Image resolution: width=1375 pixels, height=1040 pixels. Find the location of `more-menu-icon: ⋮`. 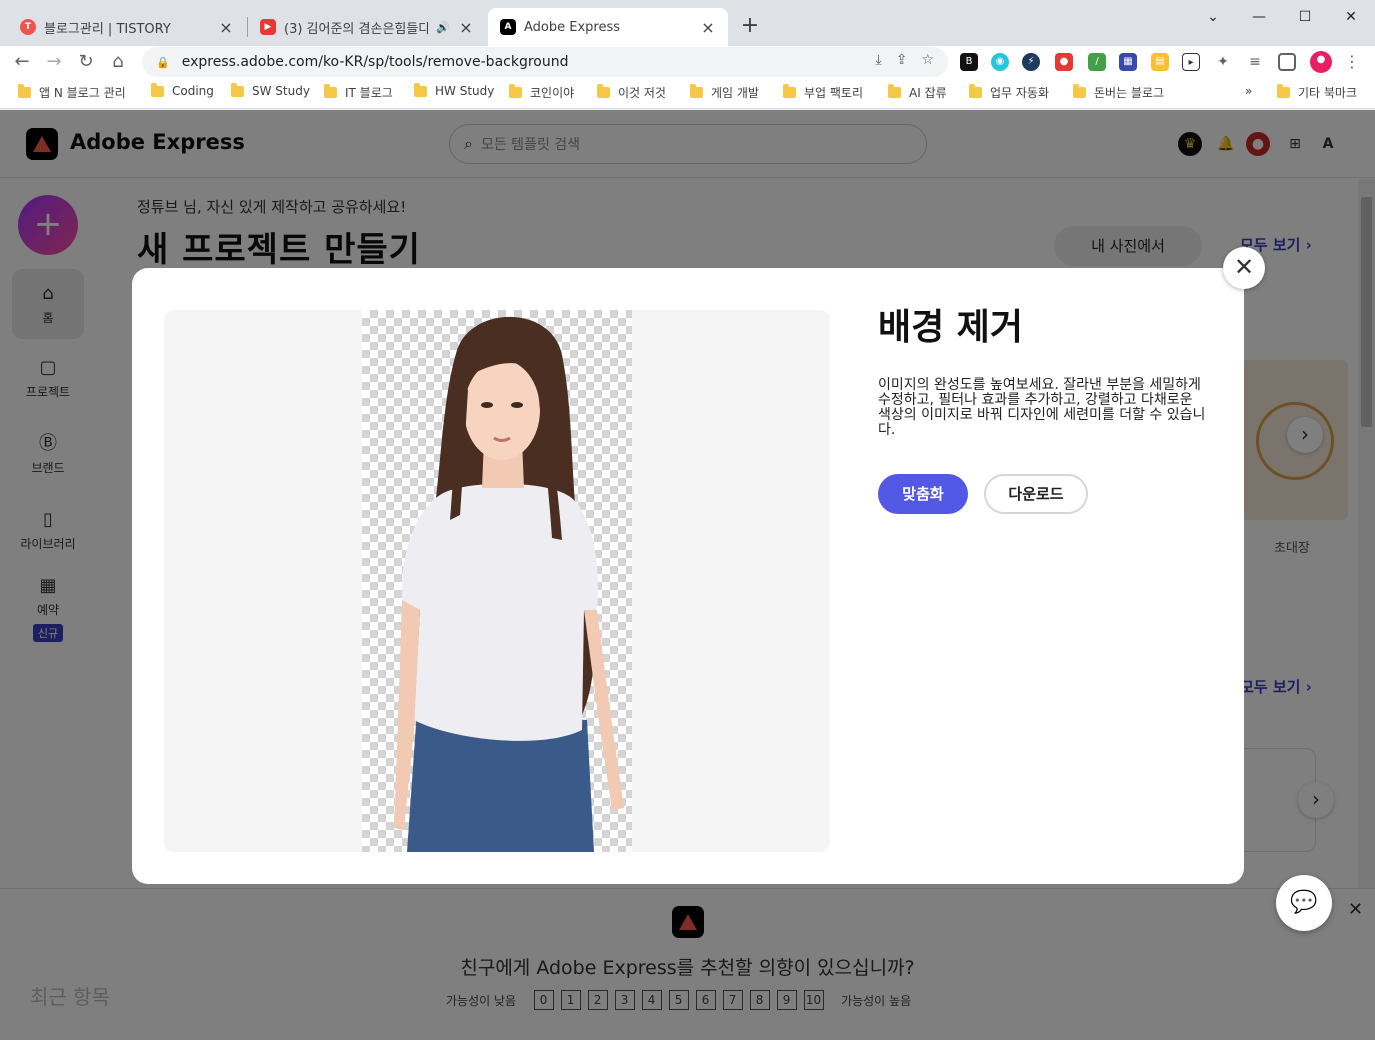

more-menu-icon: ⋮ is located at coordinates (1352, 62).